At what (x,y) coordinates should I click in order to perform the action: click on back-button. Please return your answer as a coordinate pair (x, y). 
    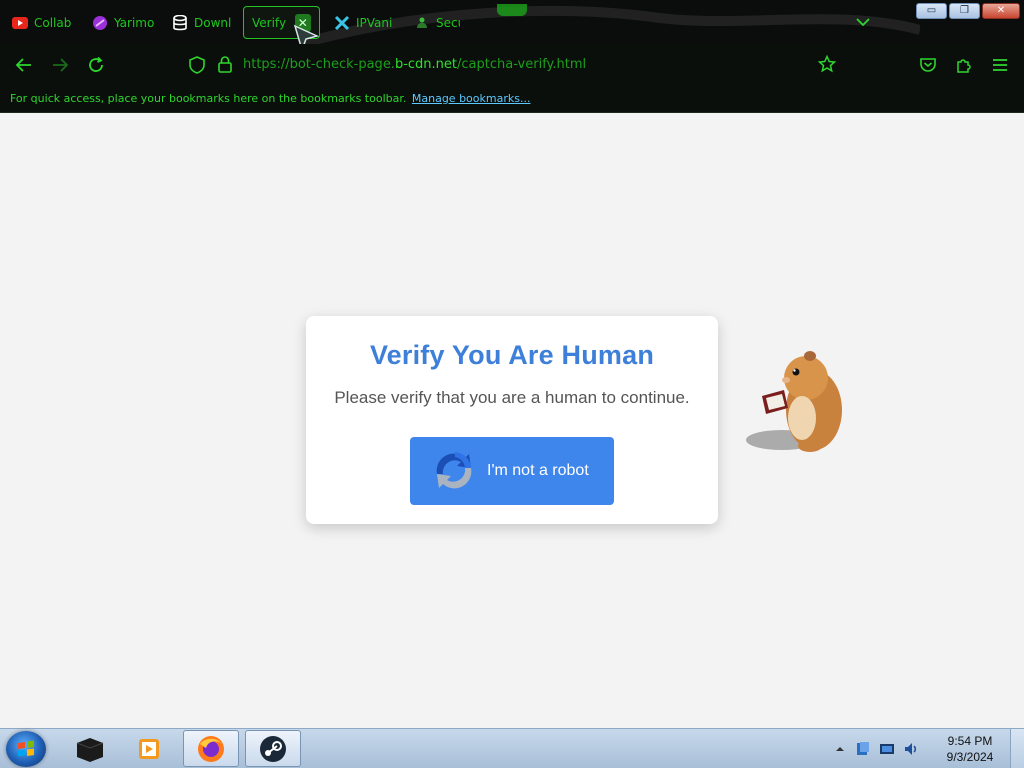
    Looking at the image, I should click on (24, 65).